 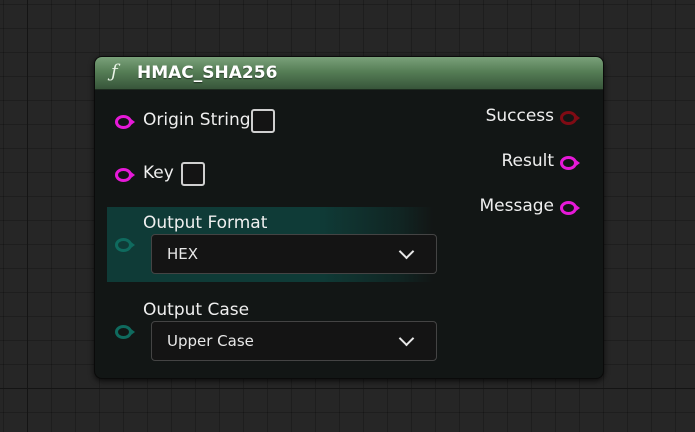 What do you see at coordinates (205, 223) in the screenshot?
I see `output-format-label: Output Format` at bounding box center [205, 223].